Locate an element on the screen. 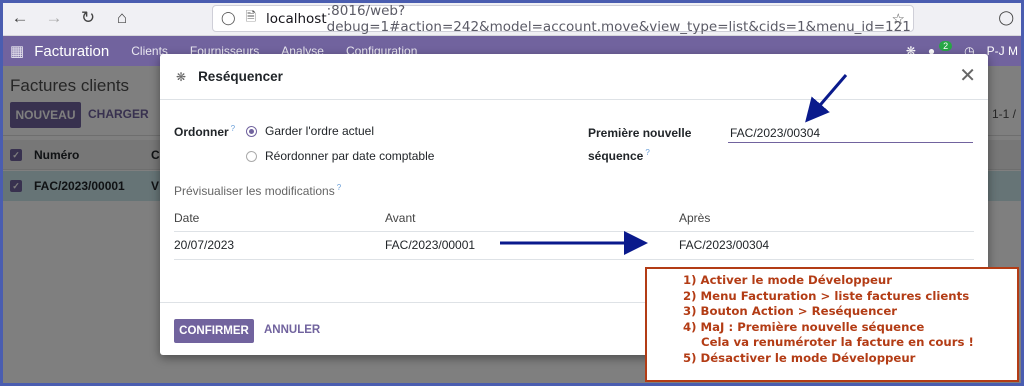 The image size is (1024, 386). app-title: Facturation is located at coordinates (71, 51).